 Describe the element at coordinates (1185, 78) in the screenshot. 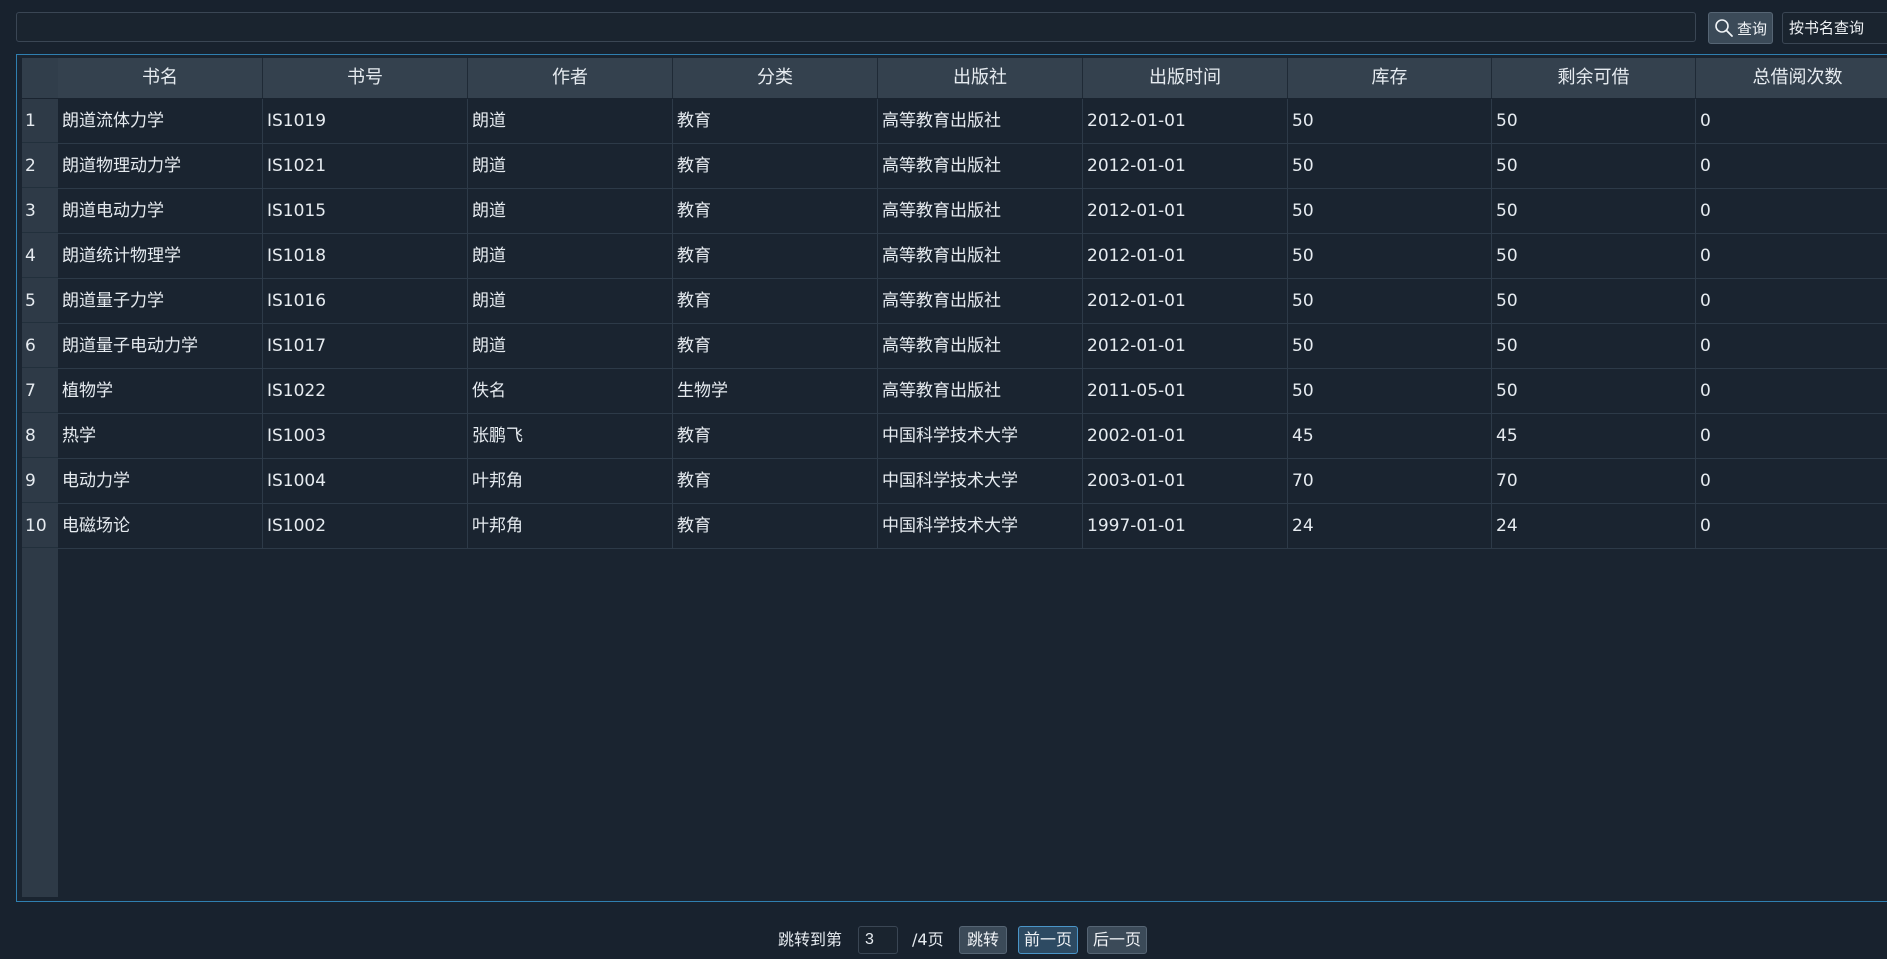

I see `column-header: 出版时间` at that location.